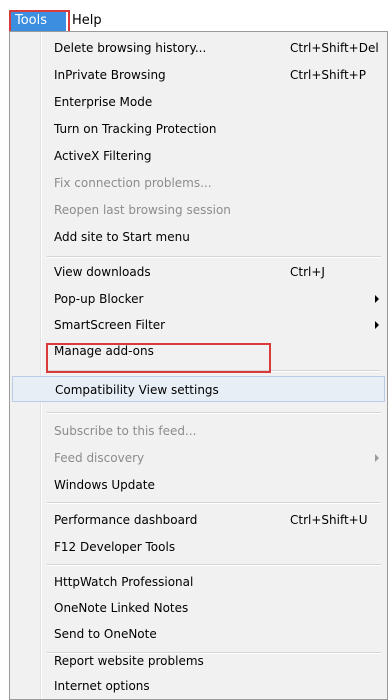 The width and height of the screenshot is (388, 700). What do you see at coordinates (110, 75) in the screenshot?
I see `menu-item-label: InPrivate Browsing` at bounding box center [110, 75].